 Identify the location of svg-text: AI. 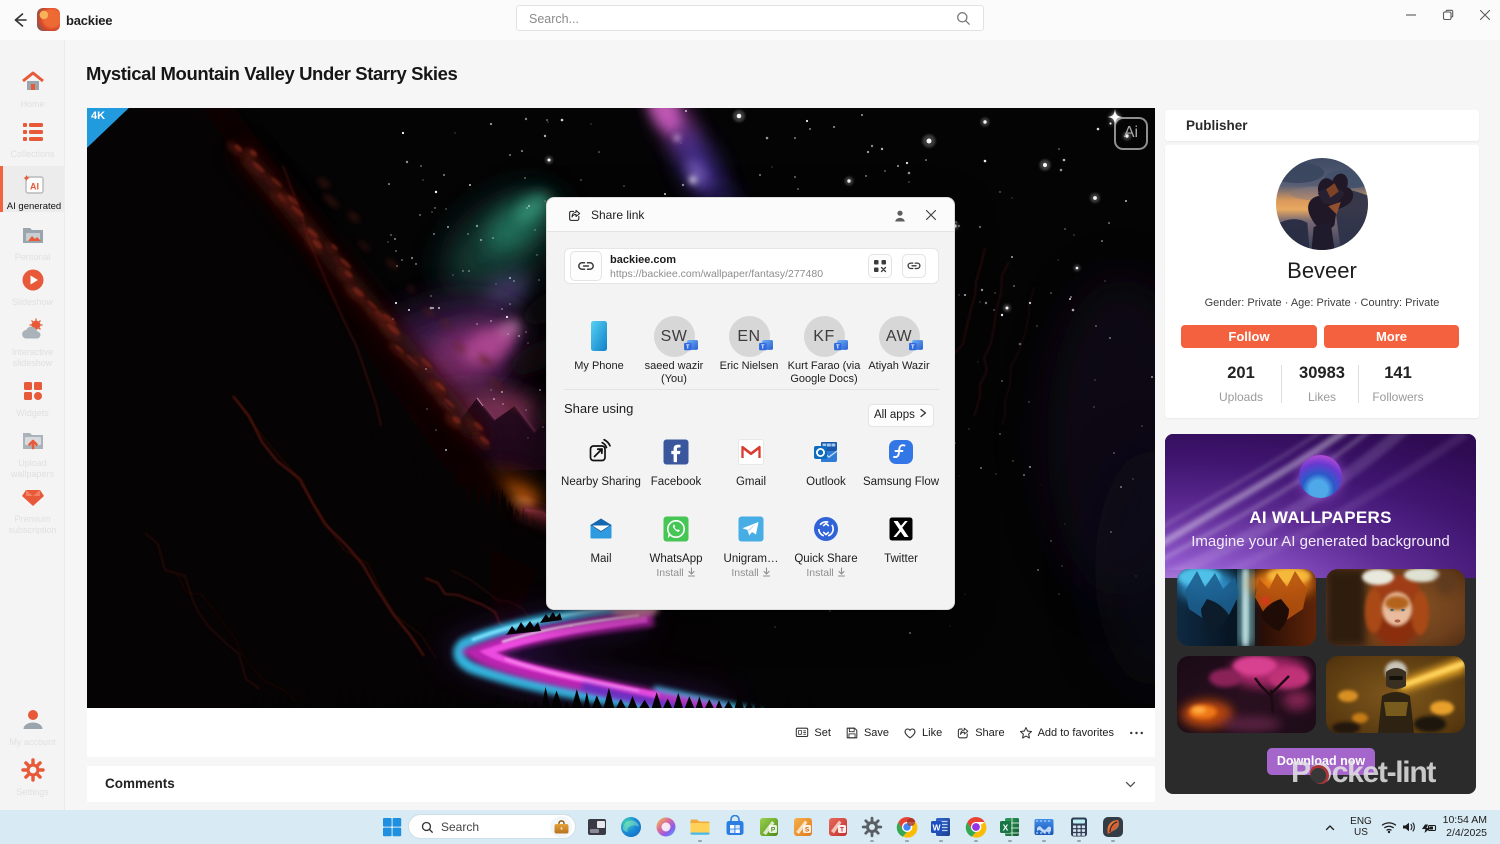
(34, 187).